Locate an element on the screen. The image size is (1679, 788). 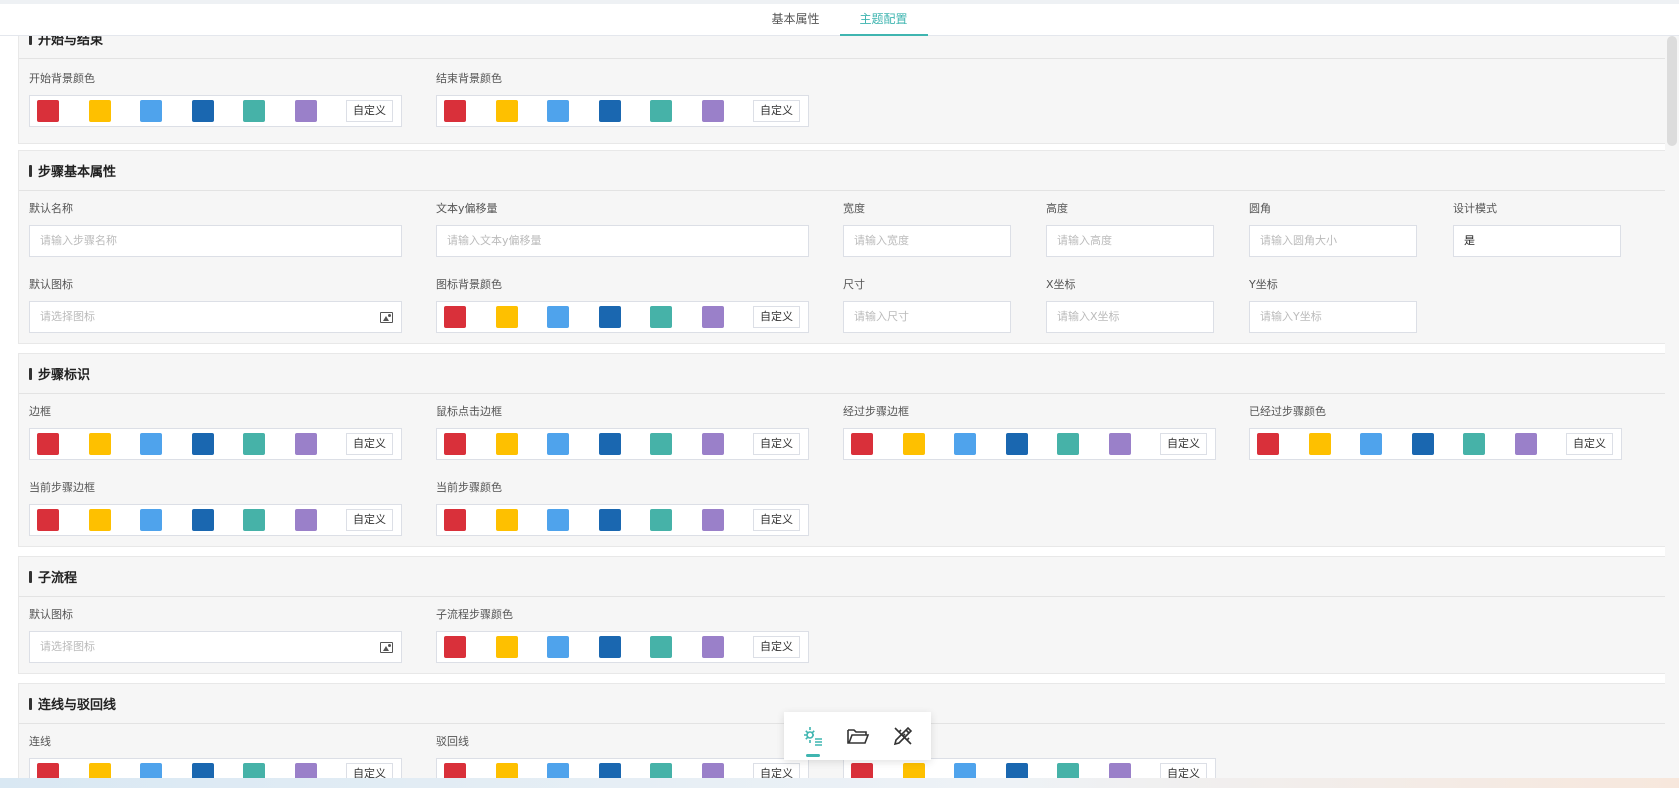
floating-toolbar is located at coordinates (857, 736).